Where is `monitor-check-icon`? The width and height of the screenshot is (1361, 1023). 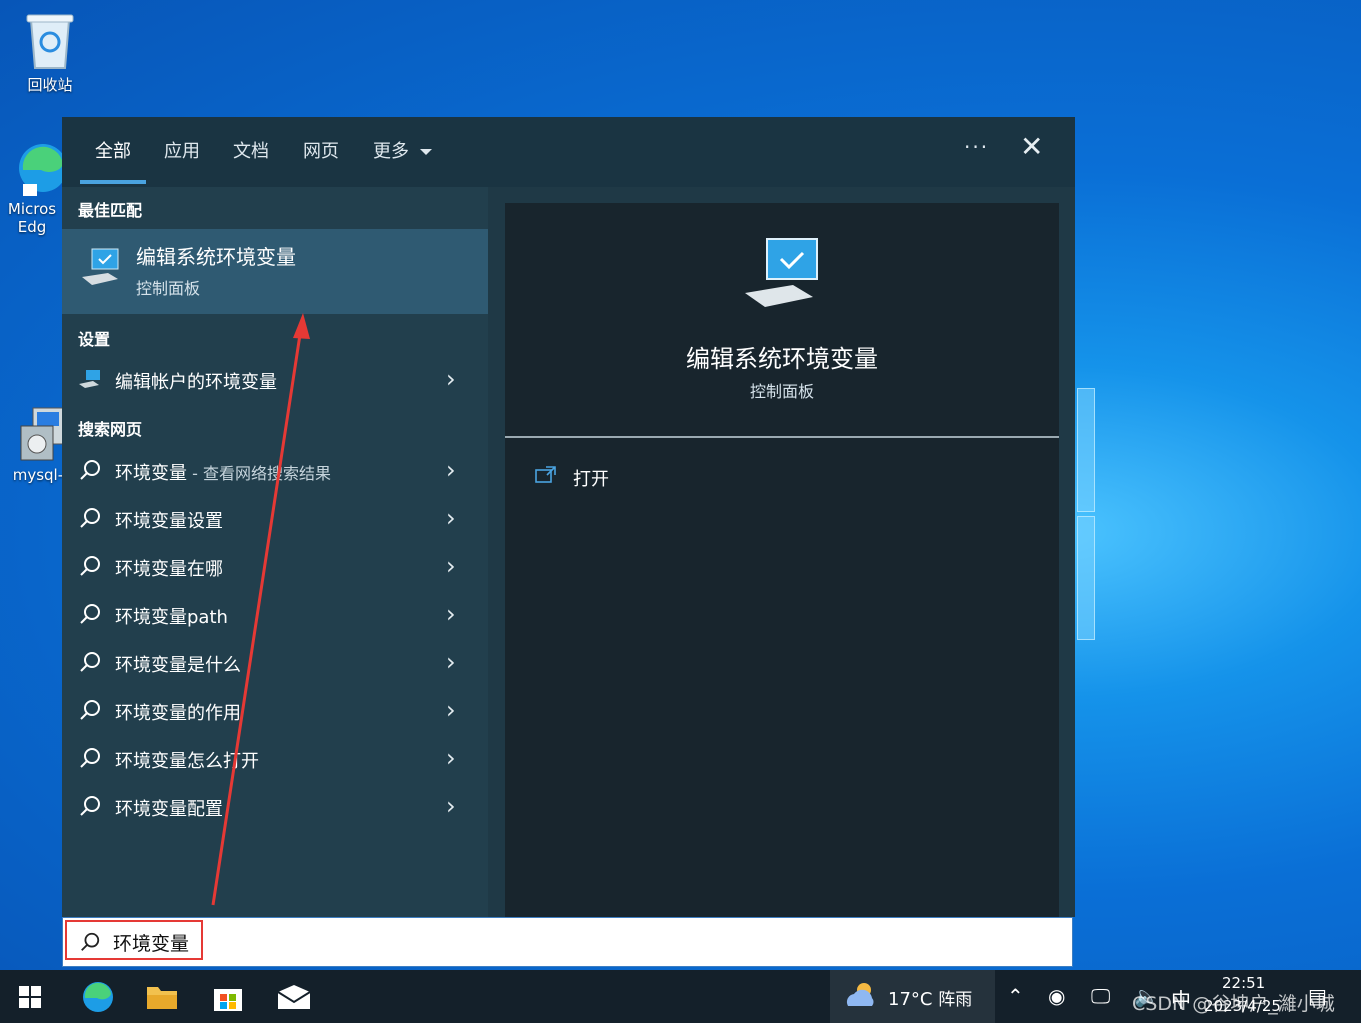 monitor-check-icon is located at coordinates (100, 266).